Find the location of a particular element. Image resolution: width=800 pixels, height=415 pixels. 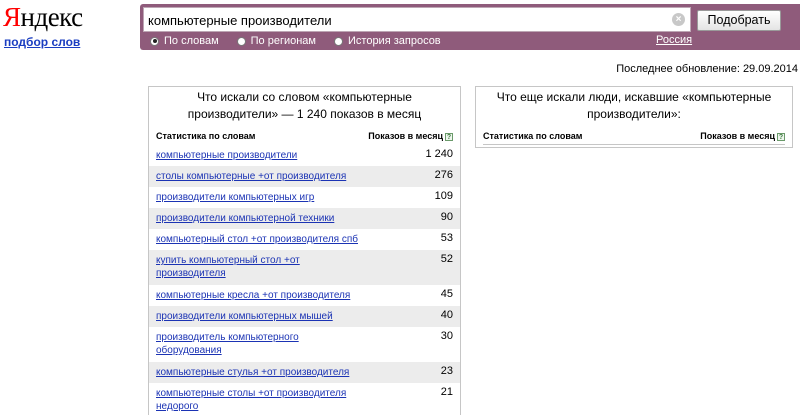

impressions-count: 1 240 is located at coordinates (439, 154).